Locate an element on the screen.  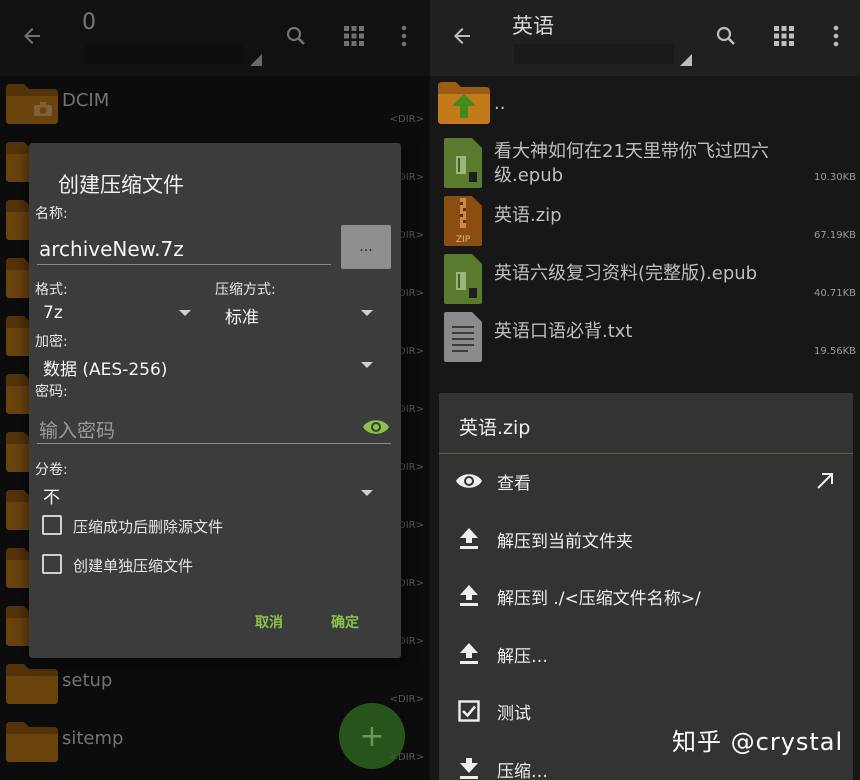
file-row: .. is located at coordinates (645, 105).